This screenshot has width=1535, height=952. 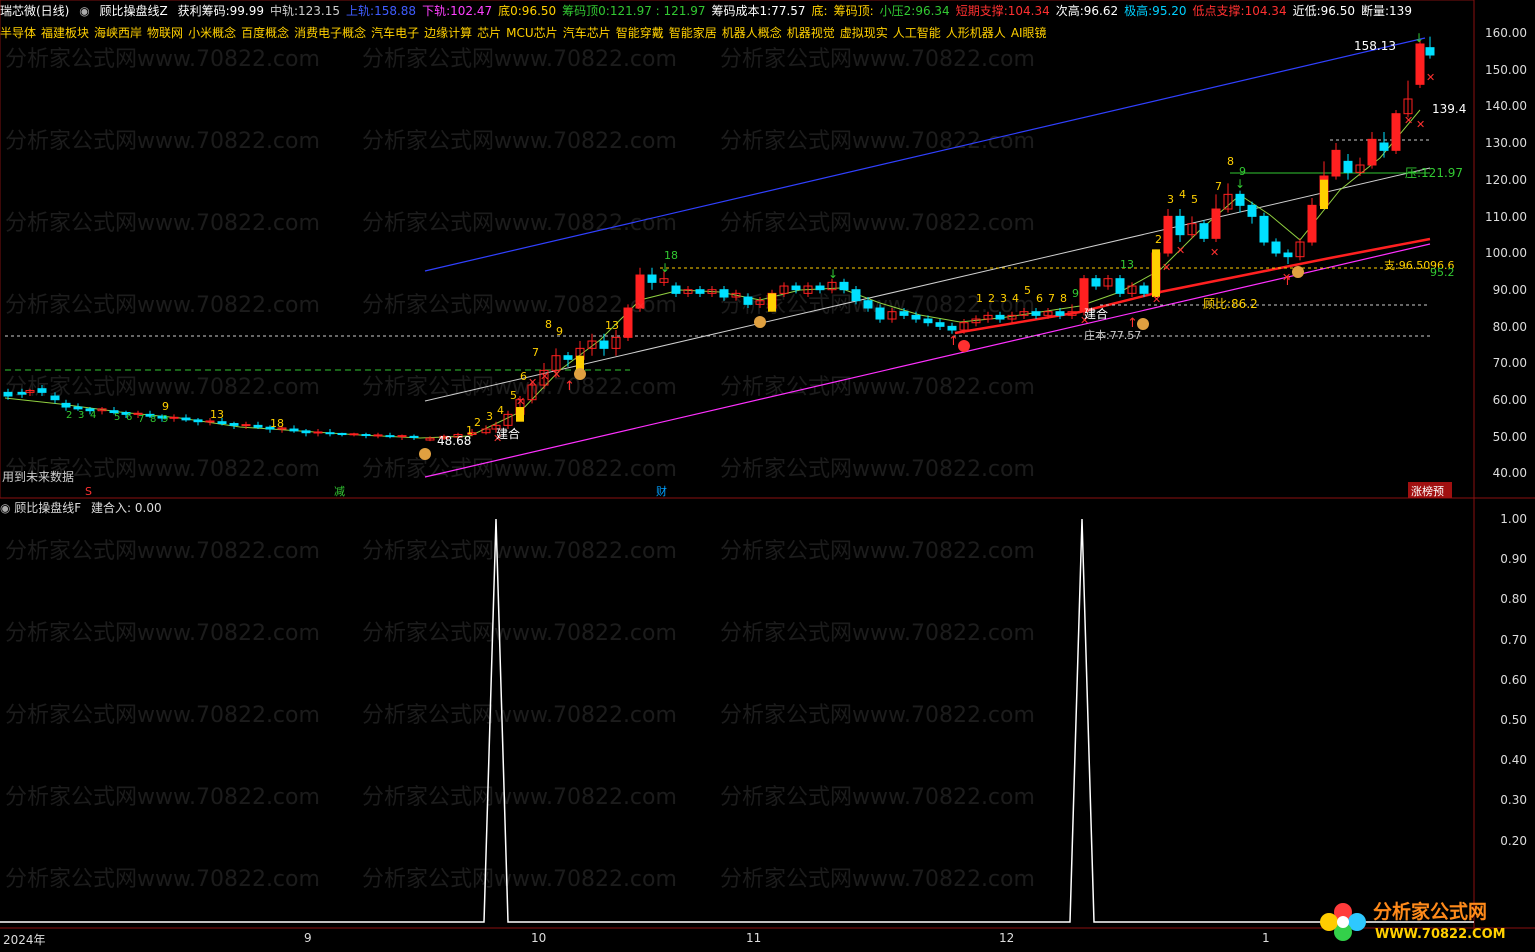 I want to click on sub-tick: 0.80, so click(x=1513, y=599).